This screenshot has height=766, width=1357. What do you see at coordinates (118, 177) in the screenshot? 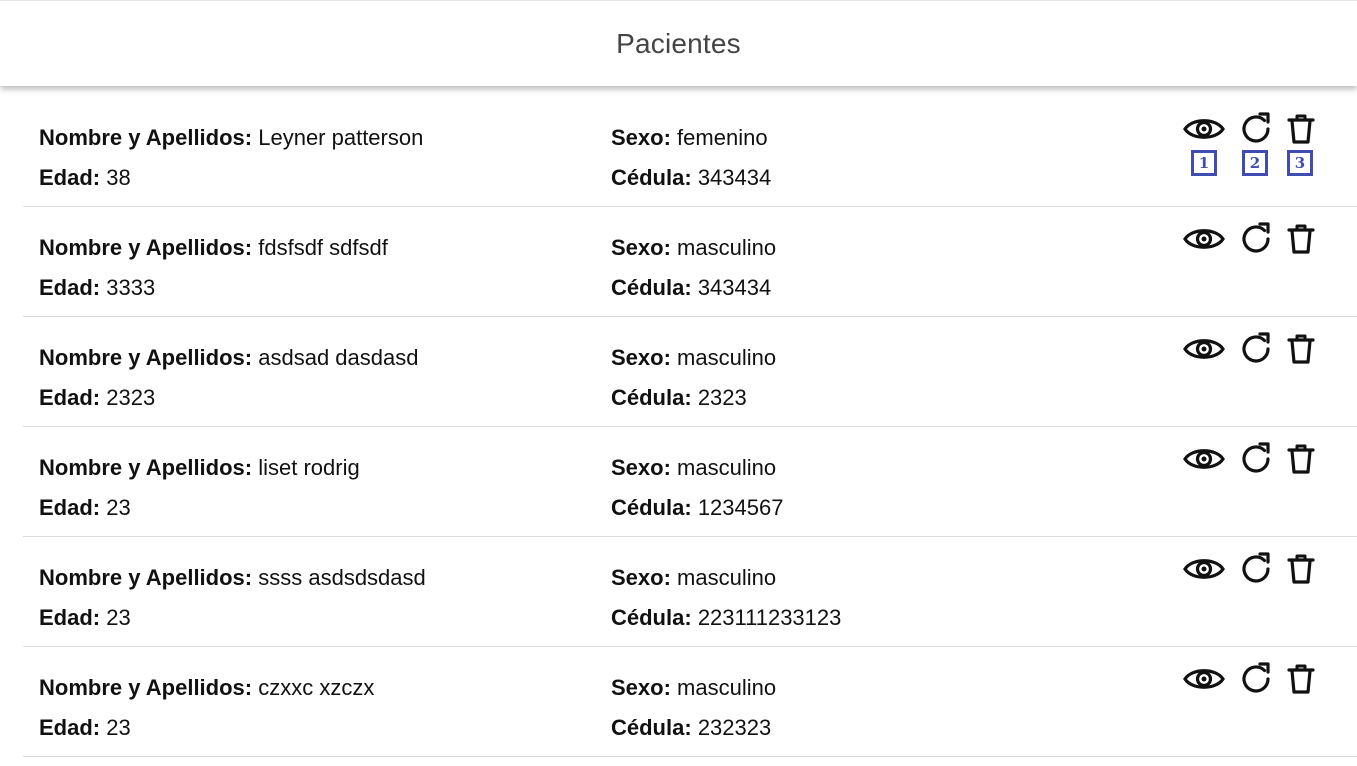
I see `age-value: 38` at bounding box center [118, 177].